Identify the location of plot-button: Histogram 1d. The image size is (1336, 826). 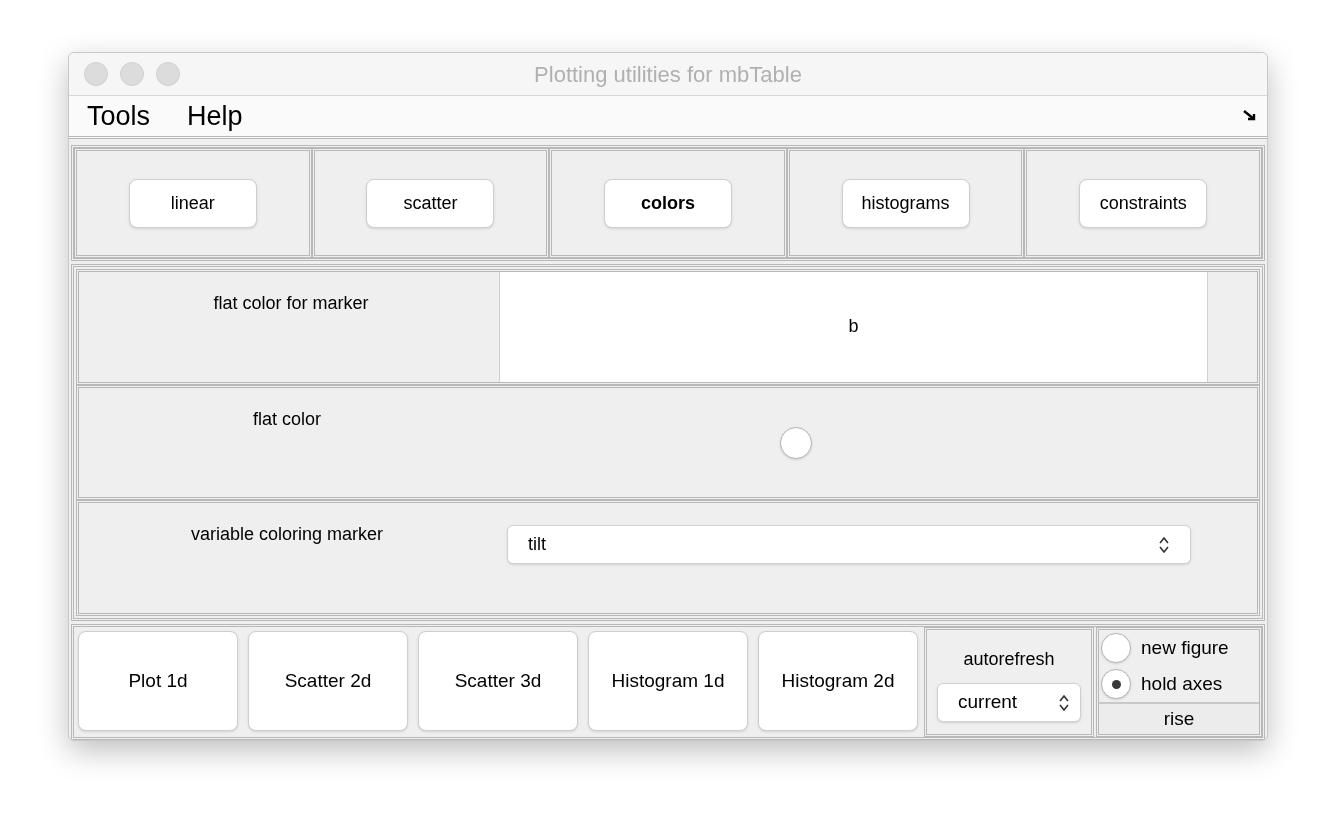
(668, 681).